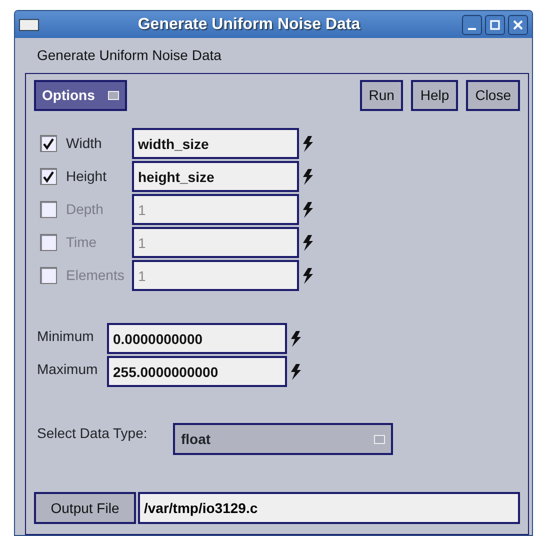  Describe the element at coordinates (382, 95) in the screenshot. I see `dialog-button: Run` at that location.